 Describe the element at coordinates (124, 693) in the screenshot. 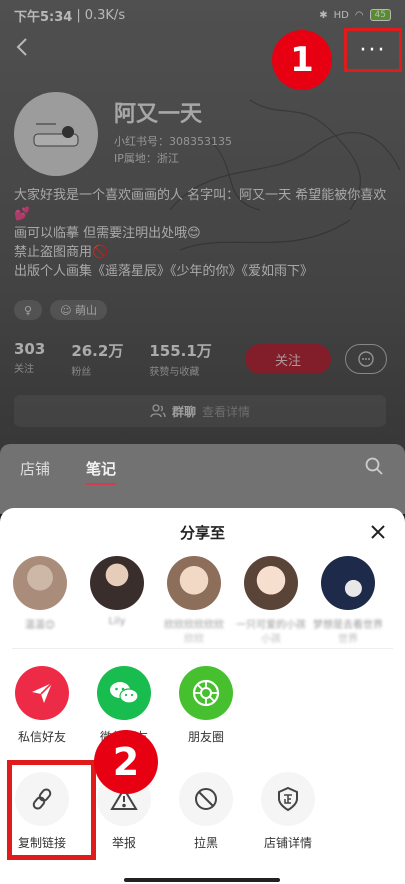

I see `wechat-icon` at that location.